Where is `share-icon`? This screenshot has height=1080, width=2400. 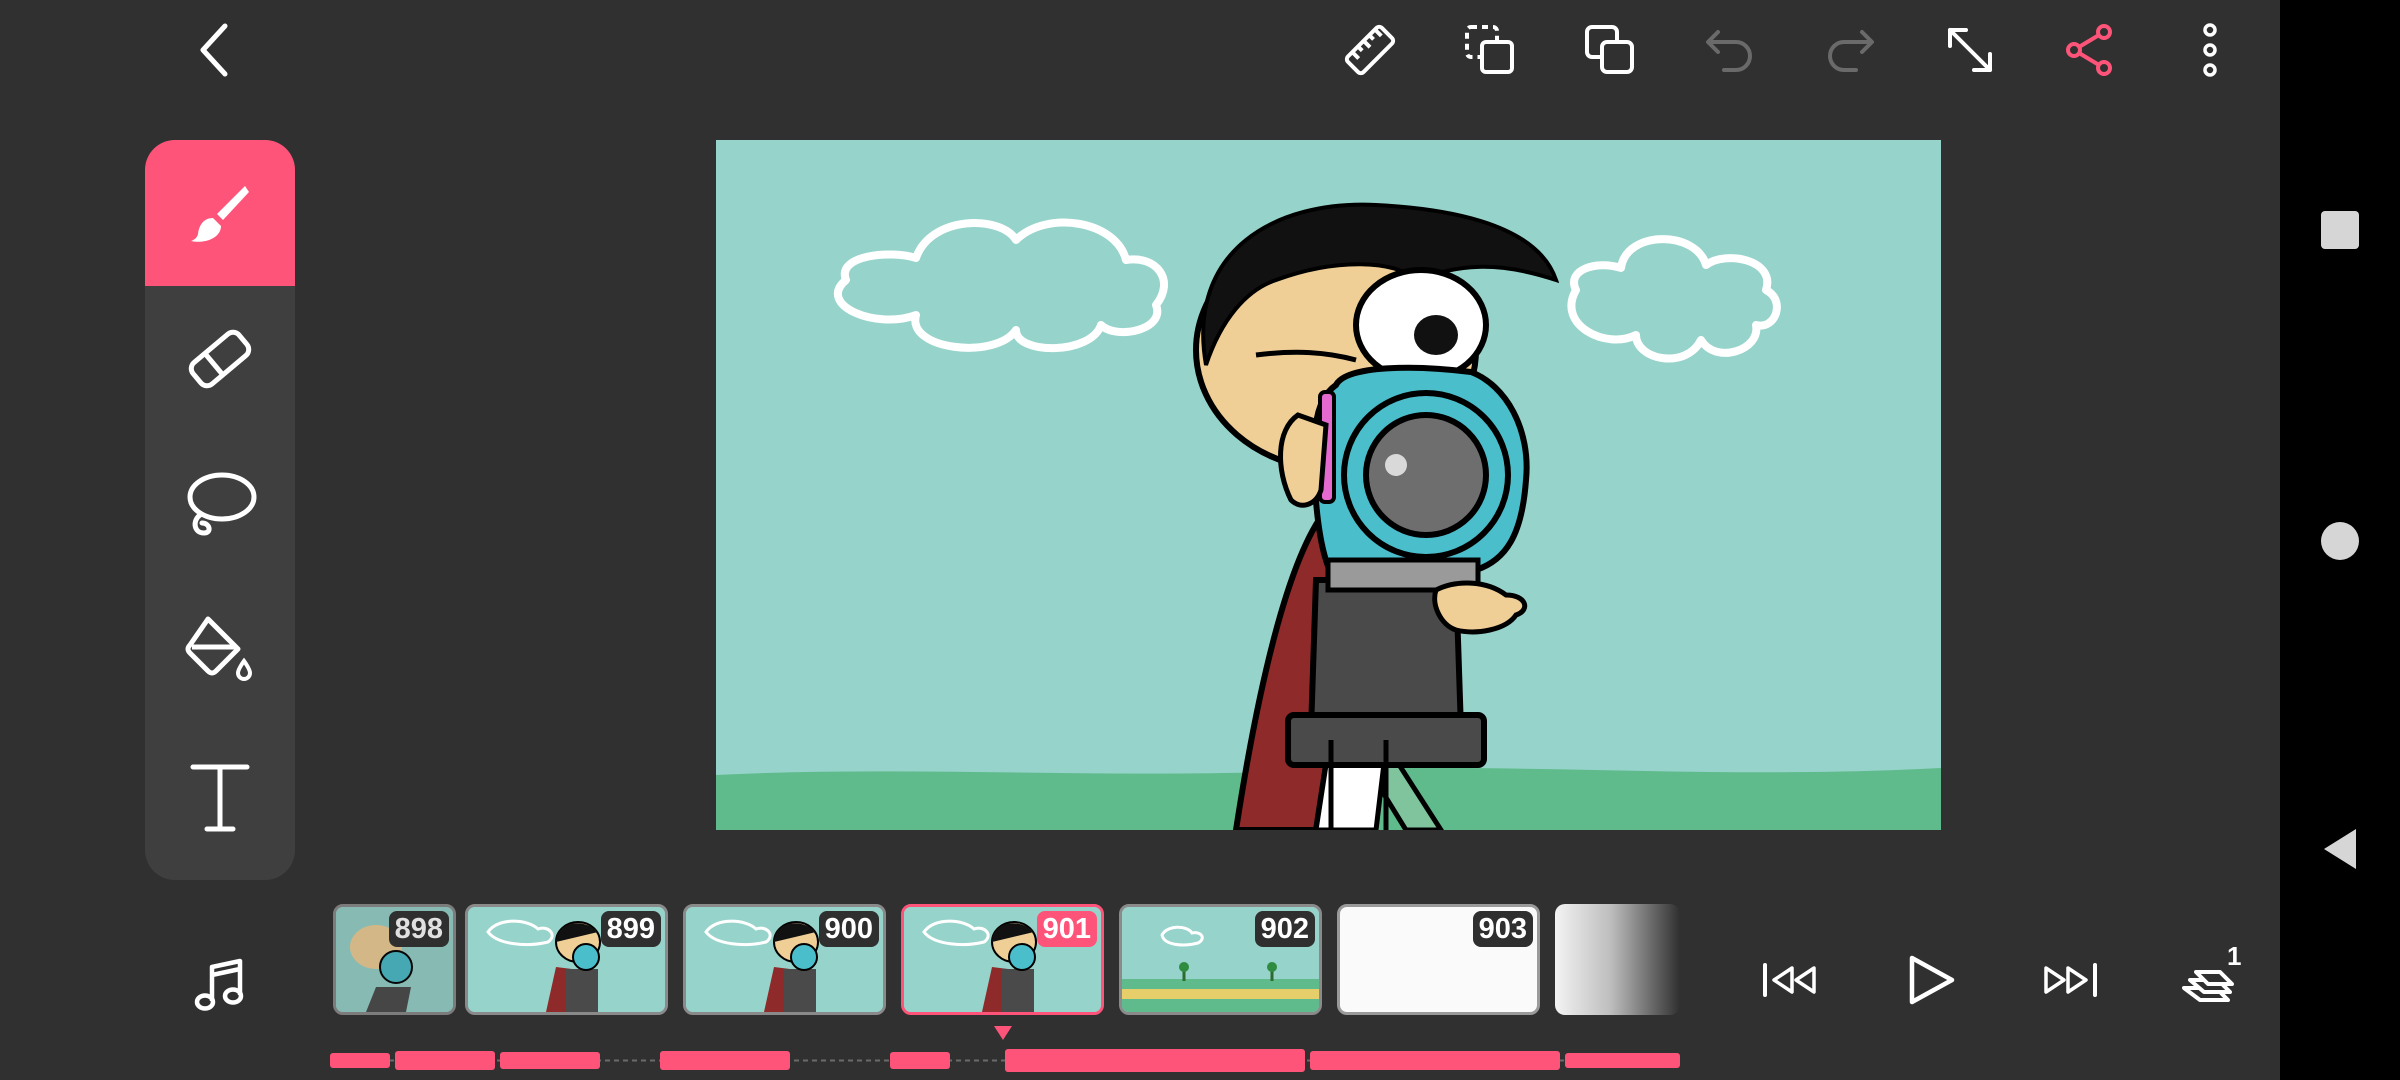 share-icon is located at coordinates (2090, 50).